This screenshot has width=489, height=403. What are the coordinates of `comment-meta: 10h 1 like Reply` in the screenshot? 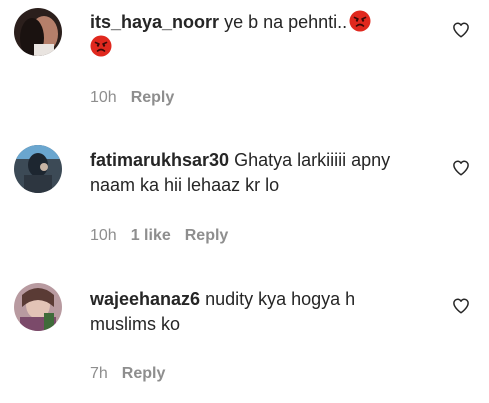 It's located at (166, 236).